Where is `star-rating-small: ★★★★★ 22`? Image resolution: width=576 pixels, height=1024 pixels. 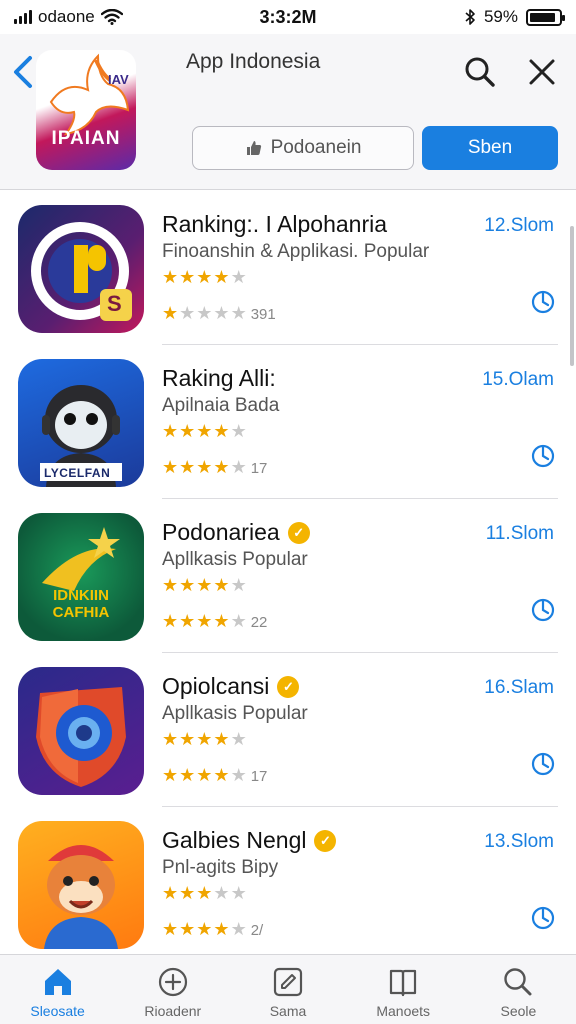 star-rating-small: ★★★★★ 22 is located at coordinates (214, 621).